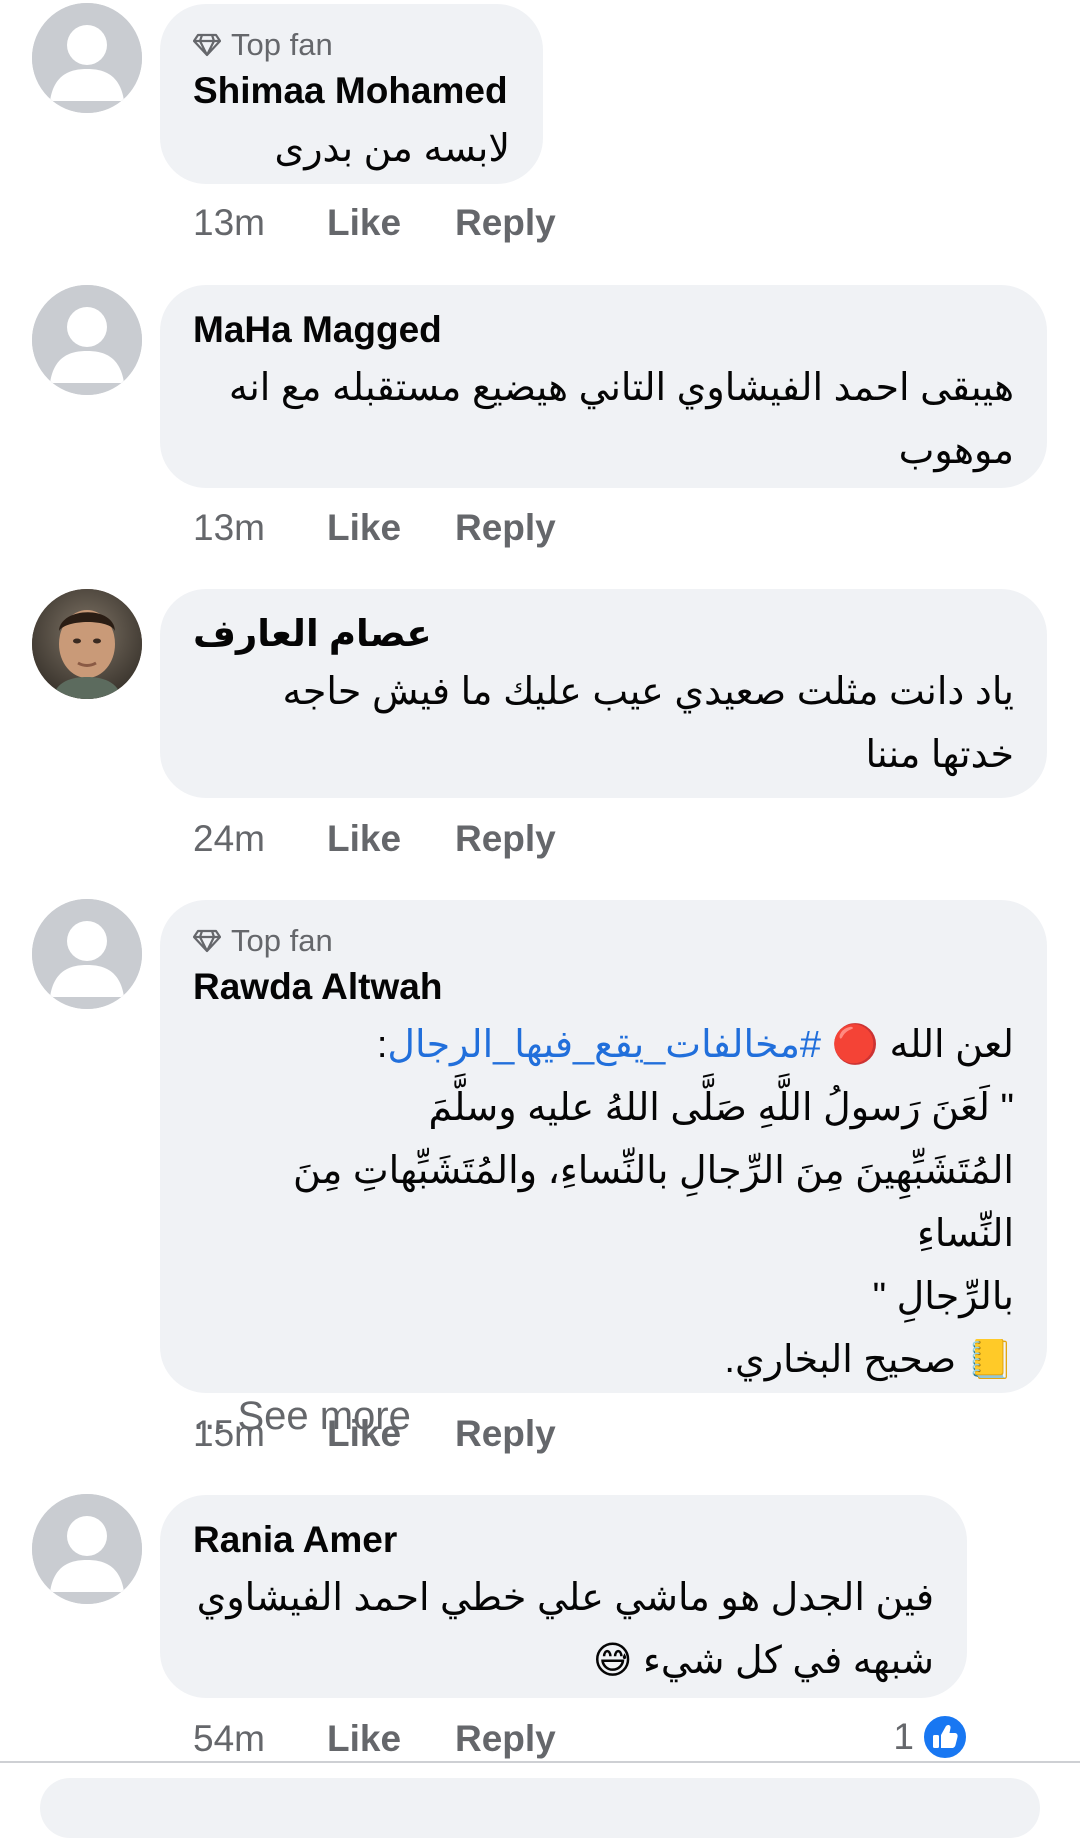 Image resolution: width=1080 pixels, height=1838 pixels. Describe the element at coordinates (603, 330) in the screenshot. I see `comment-author: MaHa Magged` at that location.